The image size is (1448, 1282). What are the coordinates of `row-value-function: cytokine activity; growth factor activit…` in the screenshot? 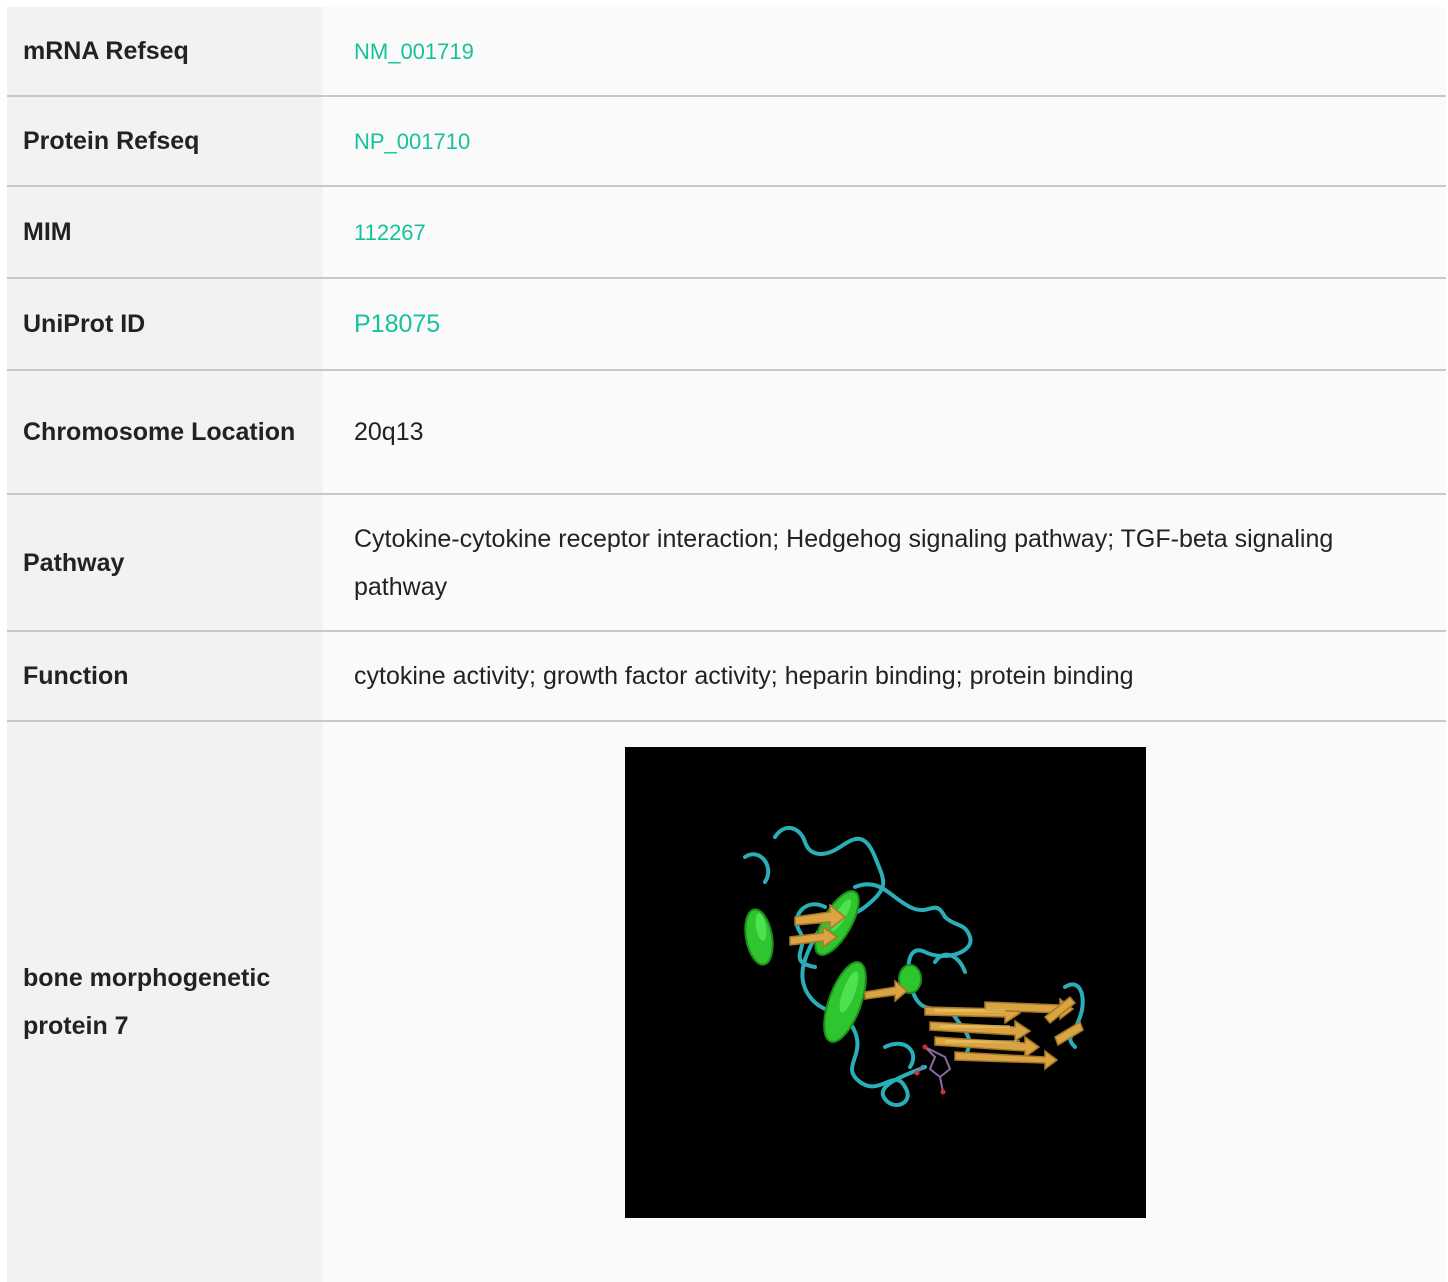 It's located at (884, 676).